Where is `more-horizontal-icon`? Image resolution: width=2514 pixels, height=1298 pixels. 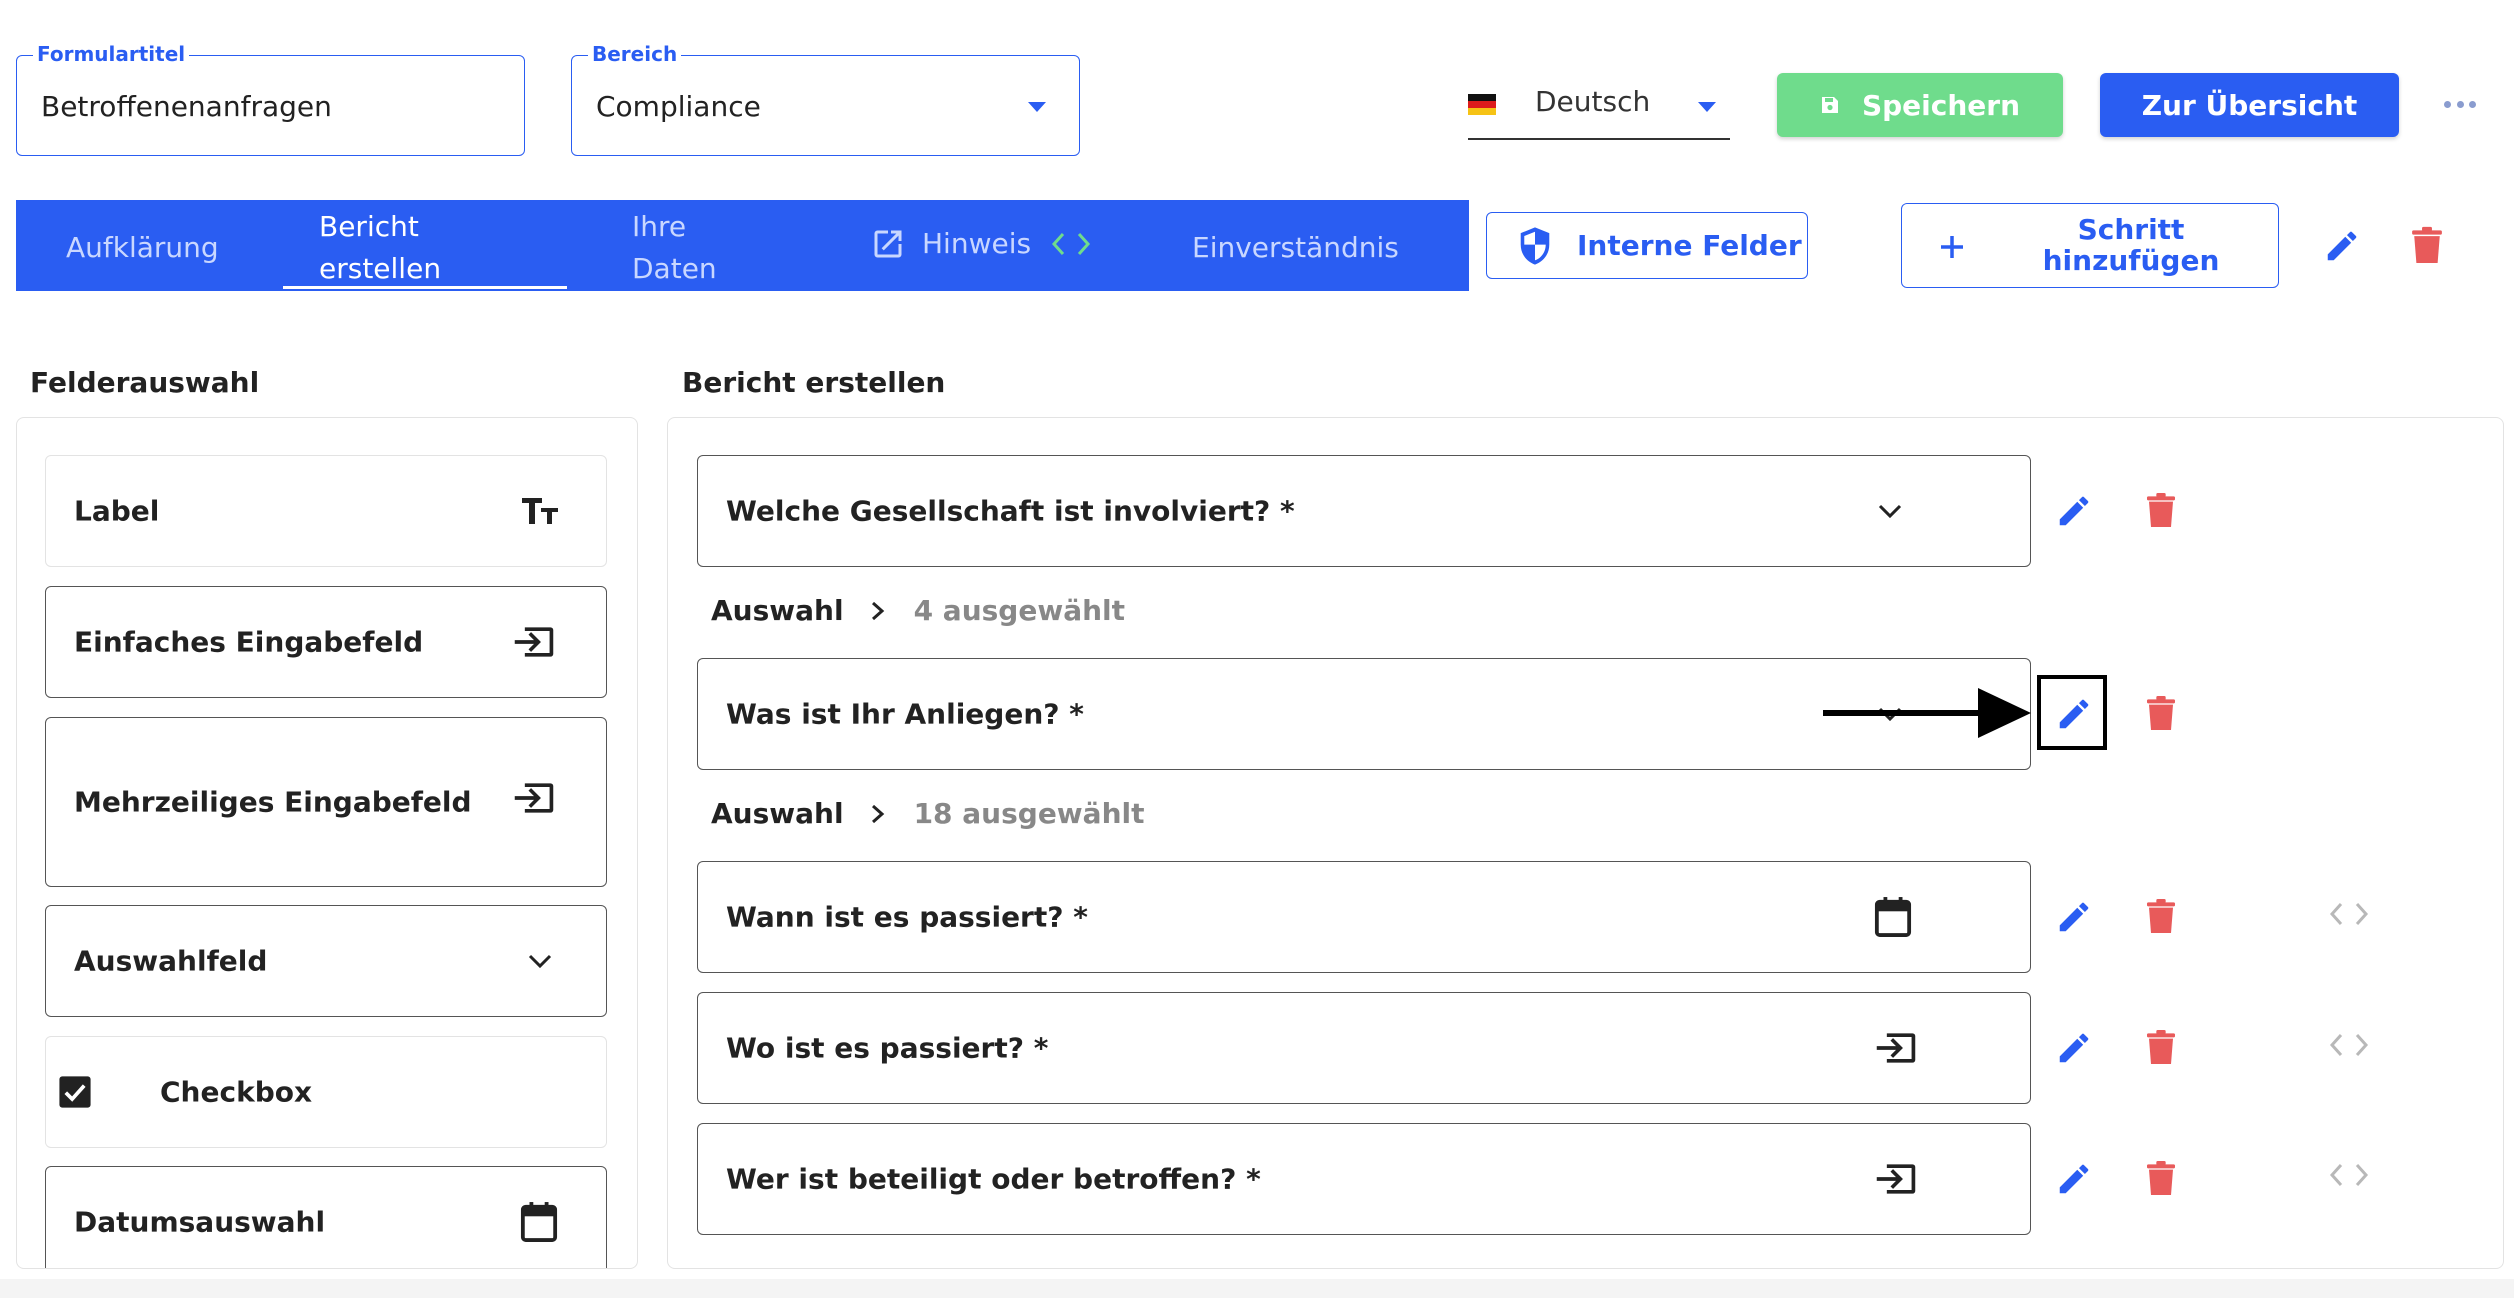
more-horizontal-icon is located at coordinates (2460, 104).